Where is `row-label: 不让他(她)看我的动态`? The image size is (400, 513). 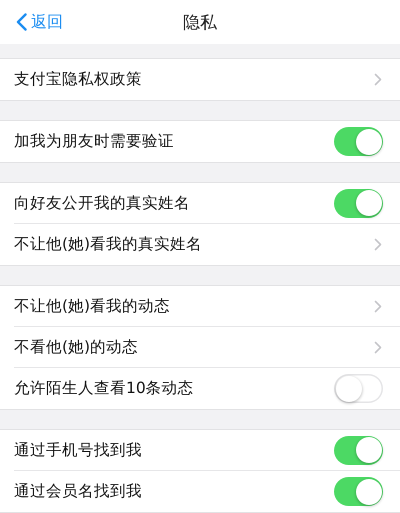 row-label: 不让他(她)看我的动态 is located at coordinates (92, 306).